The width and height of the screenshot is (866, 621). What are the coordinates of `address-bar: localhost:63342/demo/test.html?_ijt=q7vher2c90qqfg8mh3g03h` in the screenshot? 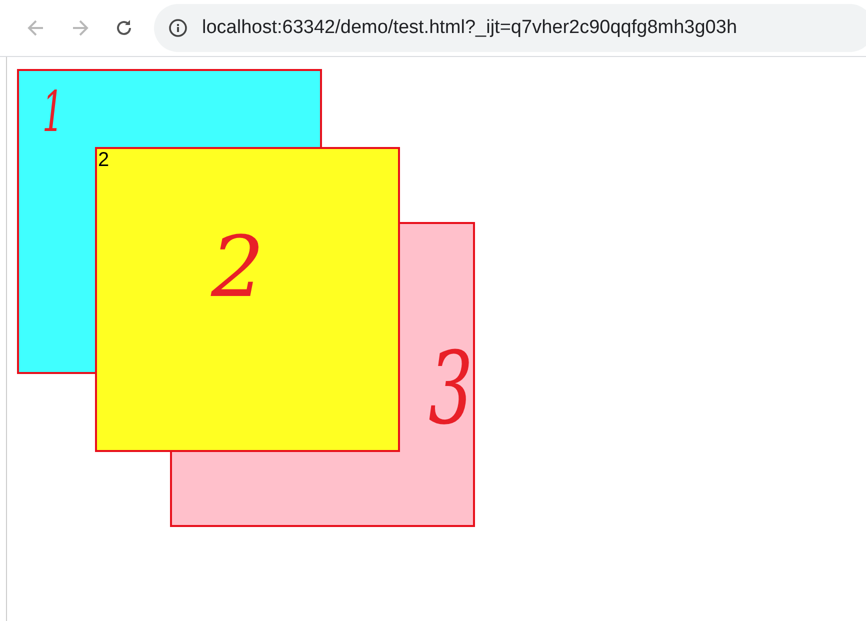 It's located at (510, 28).